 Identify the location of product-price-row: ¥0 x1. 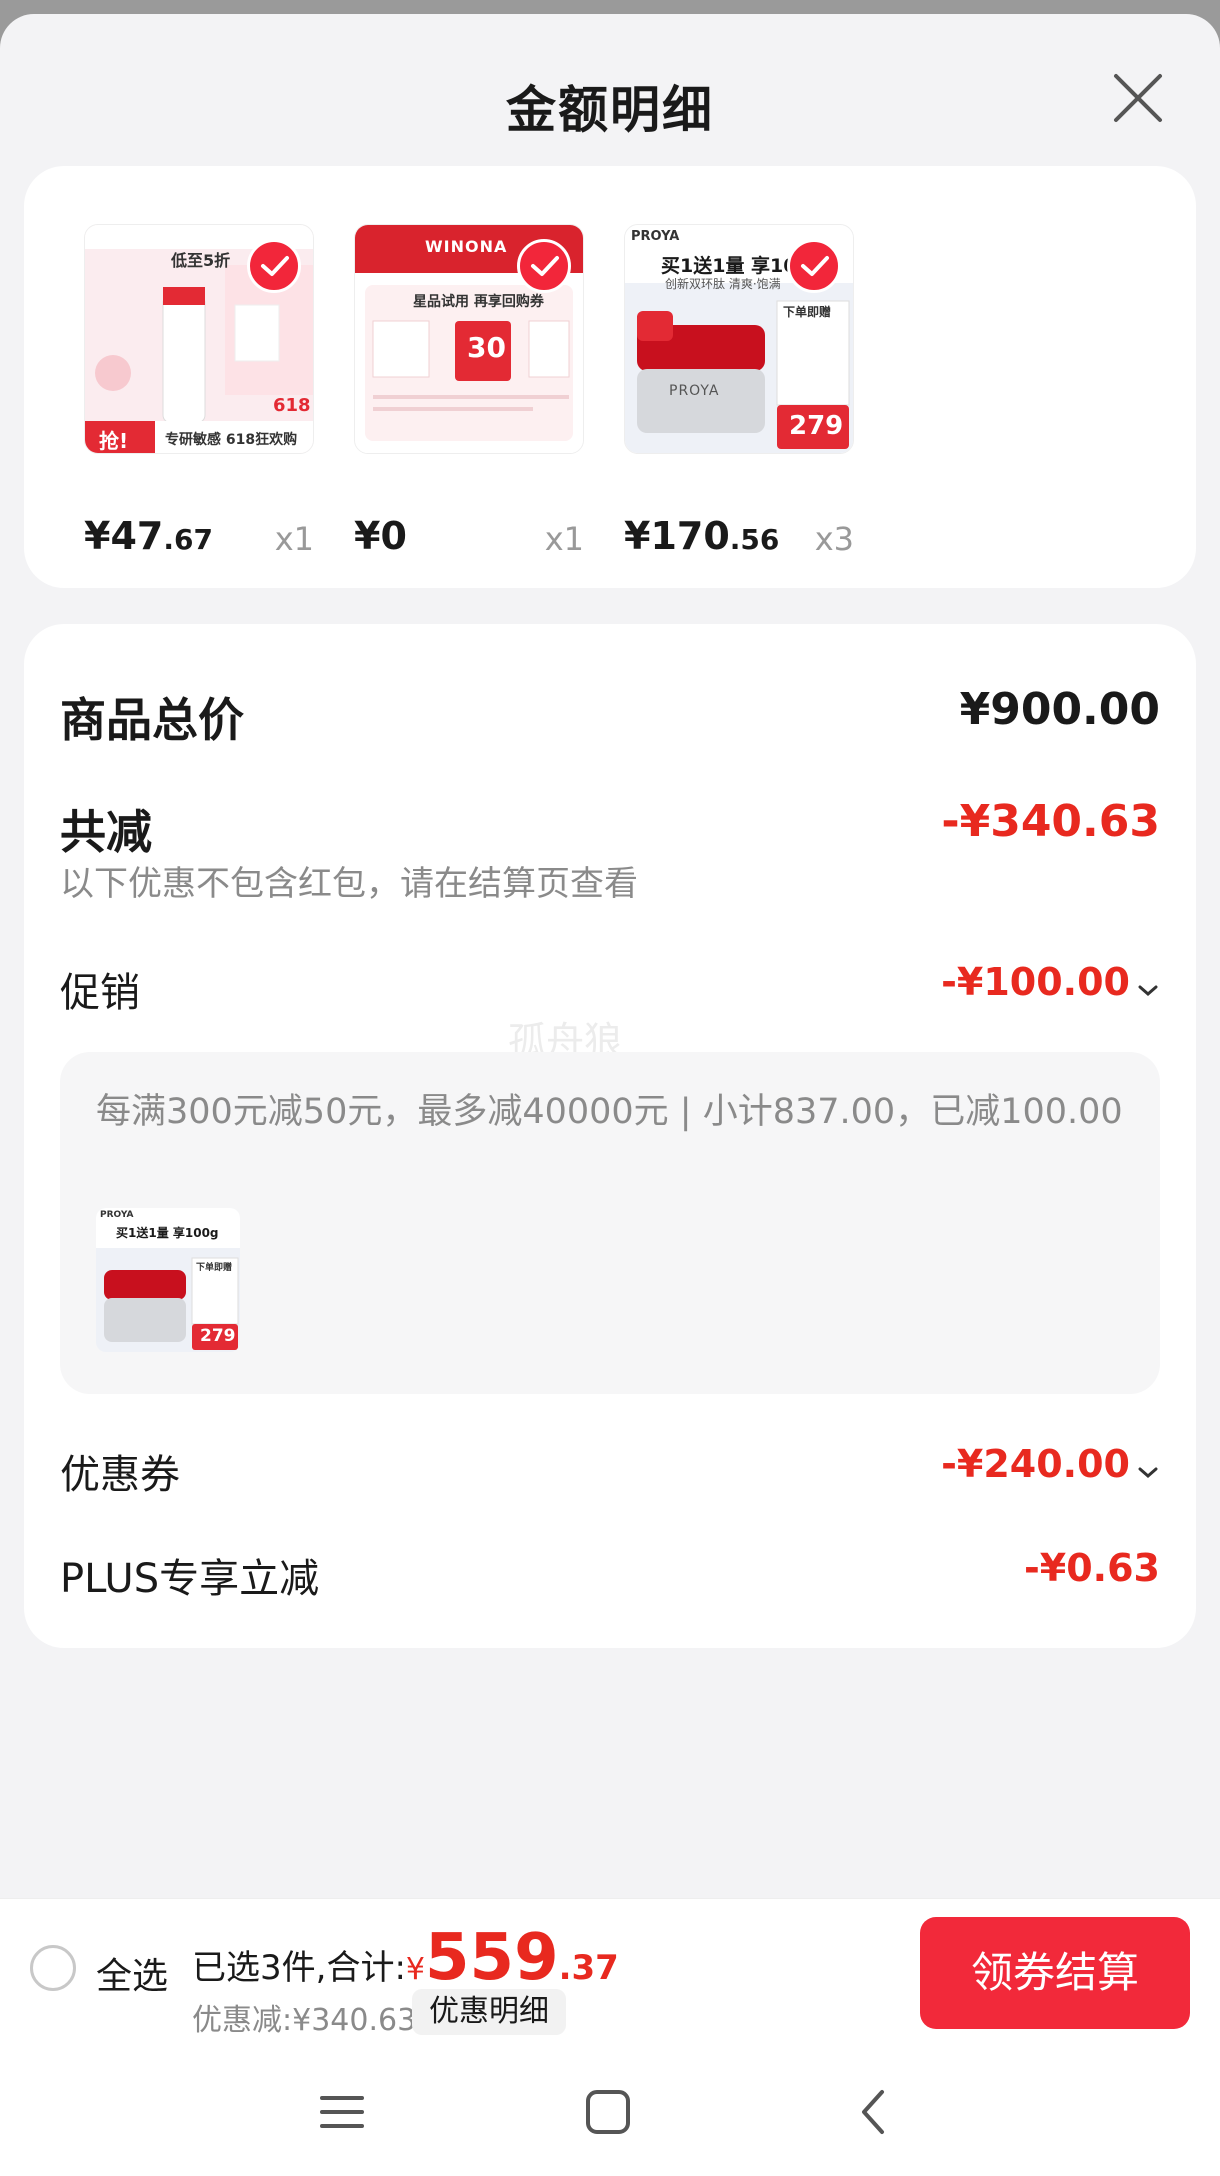
(469, 539).